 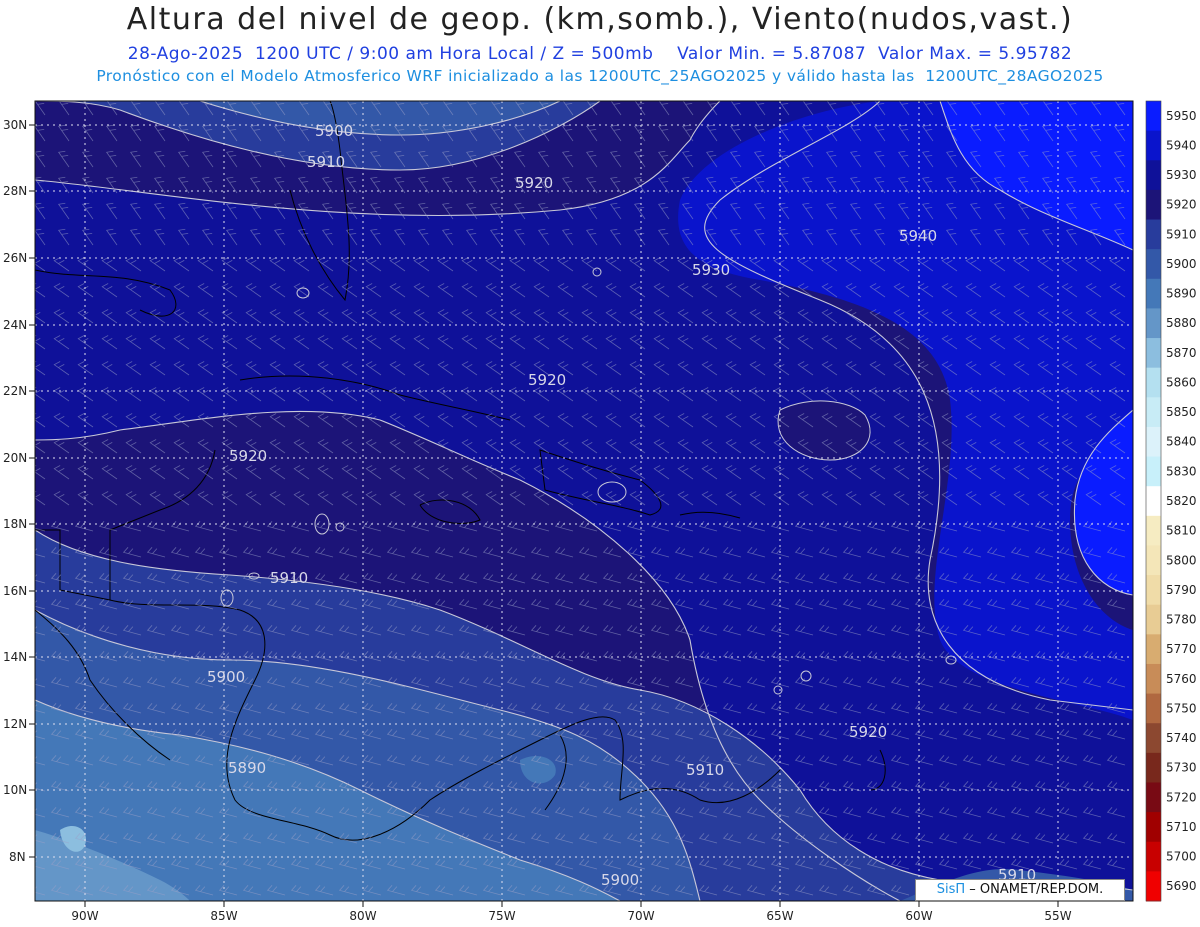 What do you see at coordinates (1181, 323) in the screenshot?
I see `colorbar-label: 5880` at bounding box center [1181, 323].